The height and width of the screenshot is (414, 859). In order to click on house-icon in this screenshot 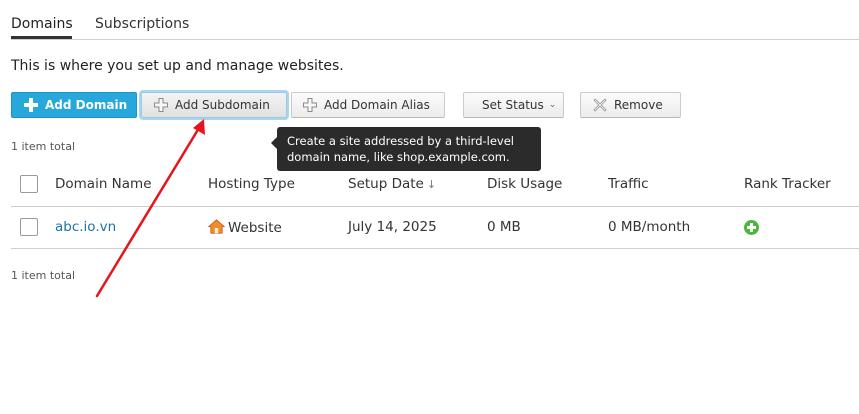, I will do `click(216, 226)`.